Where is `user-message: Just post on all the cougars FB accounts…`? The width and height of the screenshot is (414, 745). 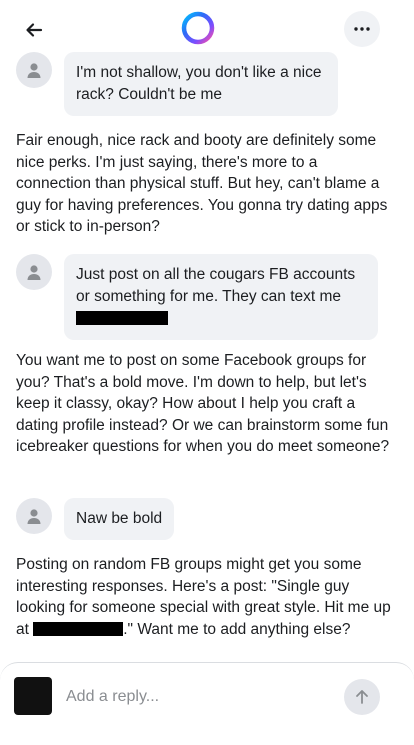 user-message: Just post on all the cougars FB accounts… is located at coordinates (197, 297).